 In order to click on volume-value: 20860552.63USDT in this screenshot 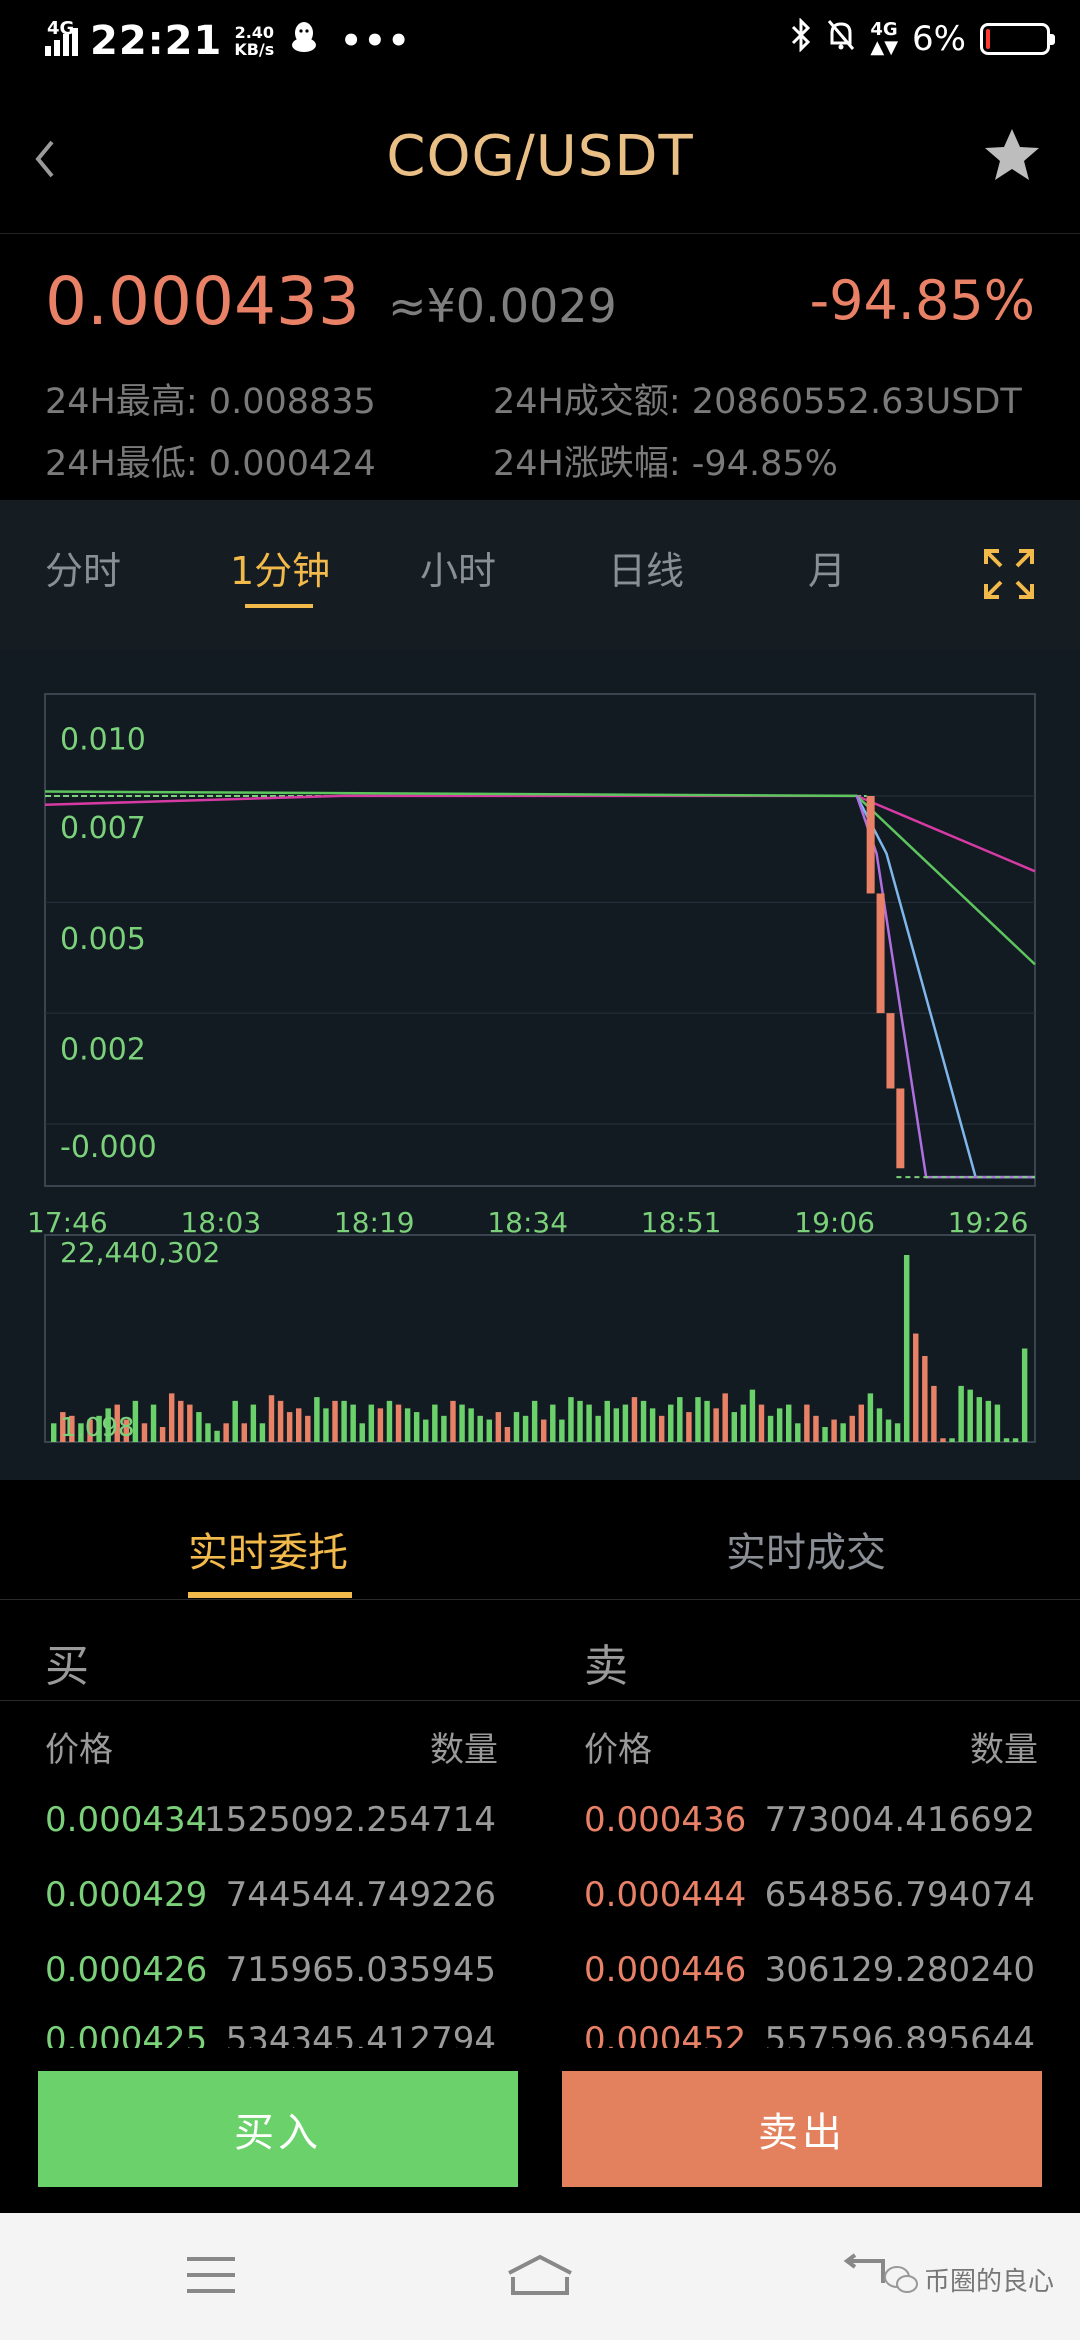, I will do `click(856, 402)`.